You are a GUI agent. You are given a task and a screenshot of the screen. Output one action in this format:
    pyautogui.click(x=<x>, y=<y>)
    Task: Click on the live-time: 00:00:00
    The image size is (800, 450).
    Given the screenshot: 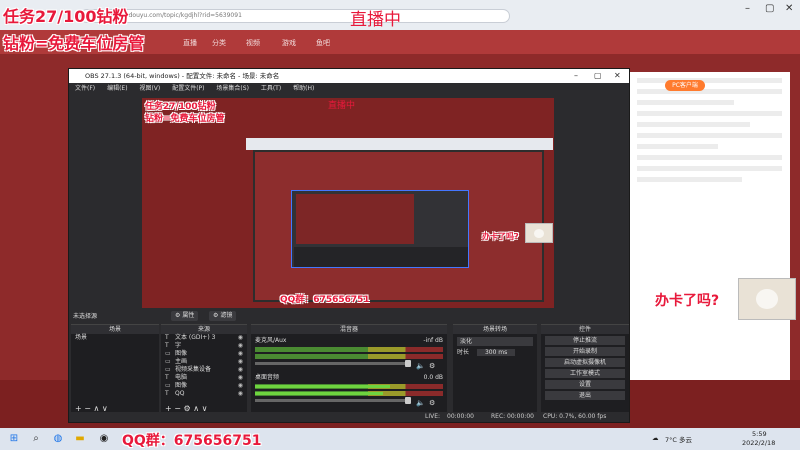 What is the action you would take?
    pyautogui.click(x=460, y=416)
    